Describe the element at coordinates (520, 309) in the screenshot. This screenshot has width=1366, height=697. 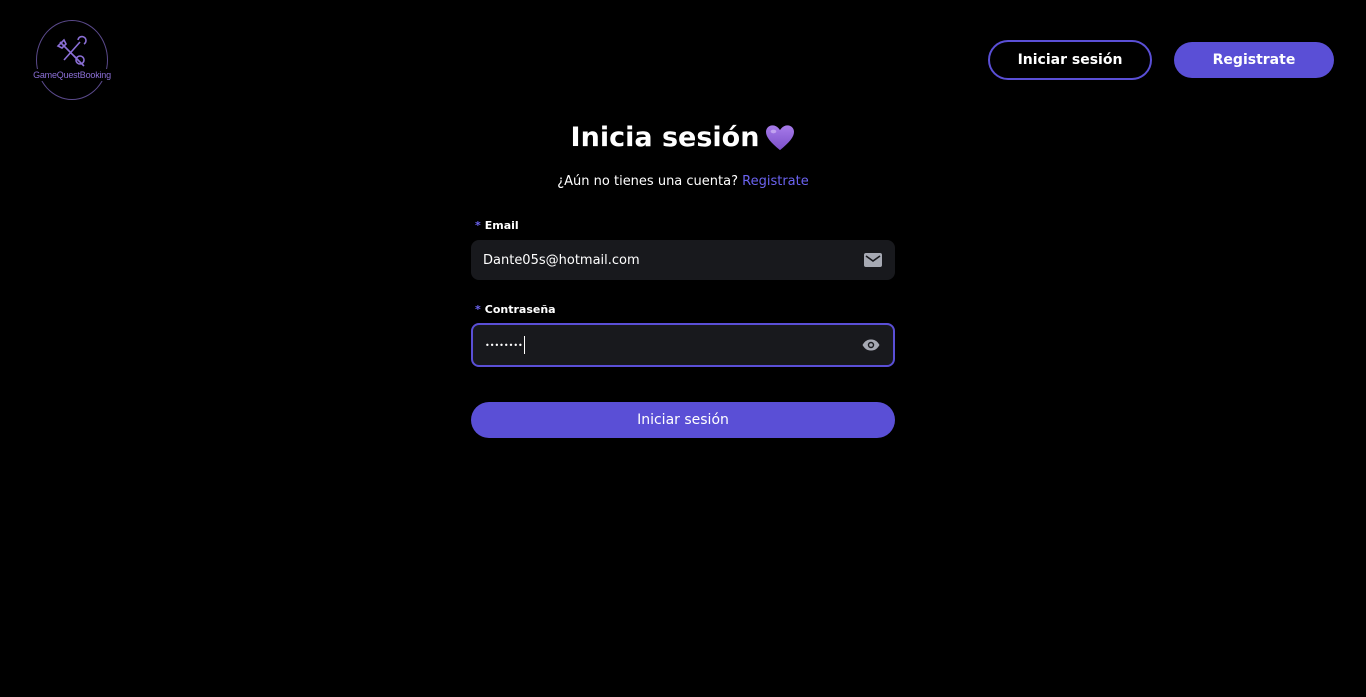
I see `password-label-text: Contraseña` at that location.